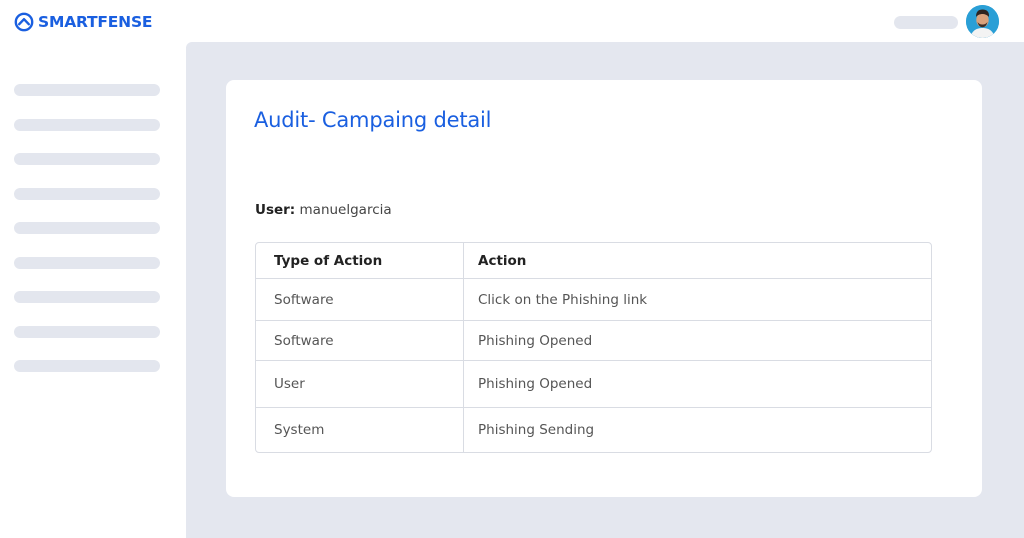 The height and width of the screenshot is (538, 1024). I want to click on table-row: Software Click on the Phishing link, so click(593, 299).